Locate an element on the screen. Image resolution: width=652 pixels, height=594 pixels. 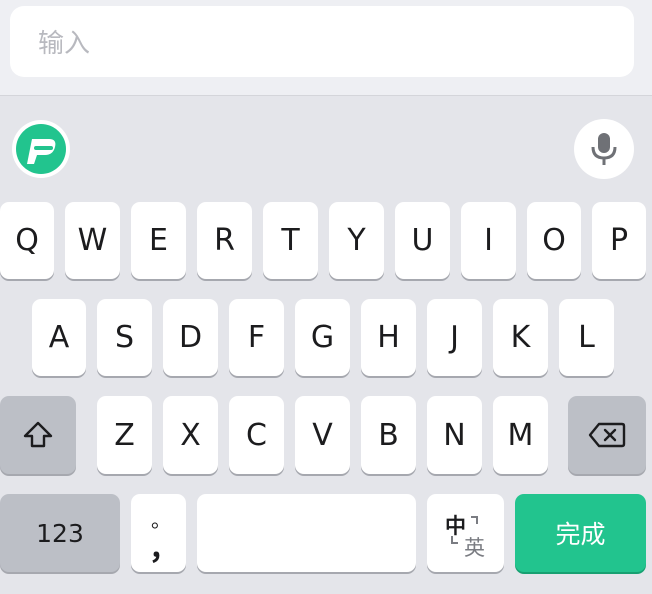
language-switch-key: 中 英 is located at coordinates (465, 533).